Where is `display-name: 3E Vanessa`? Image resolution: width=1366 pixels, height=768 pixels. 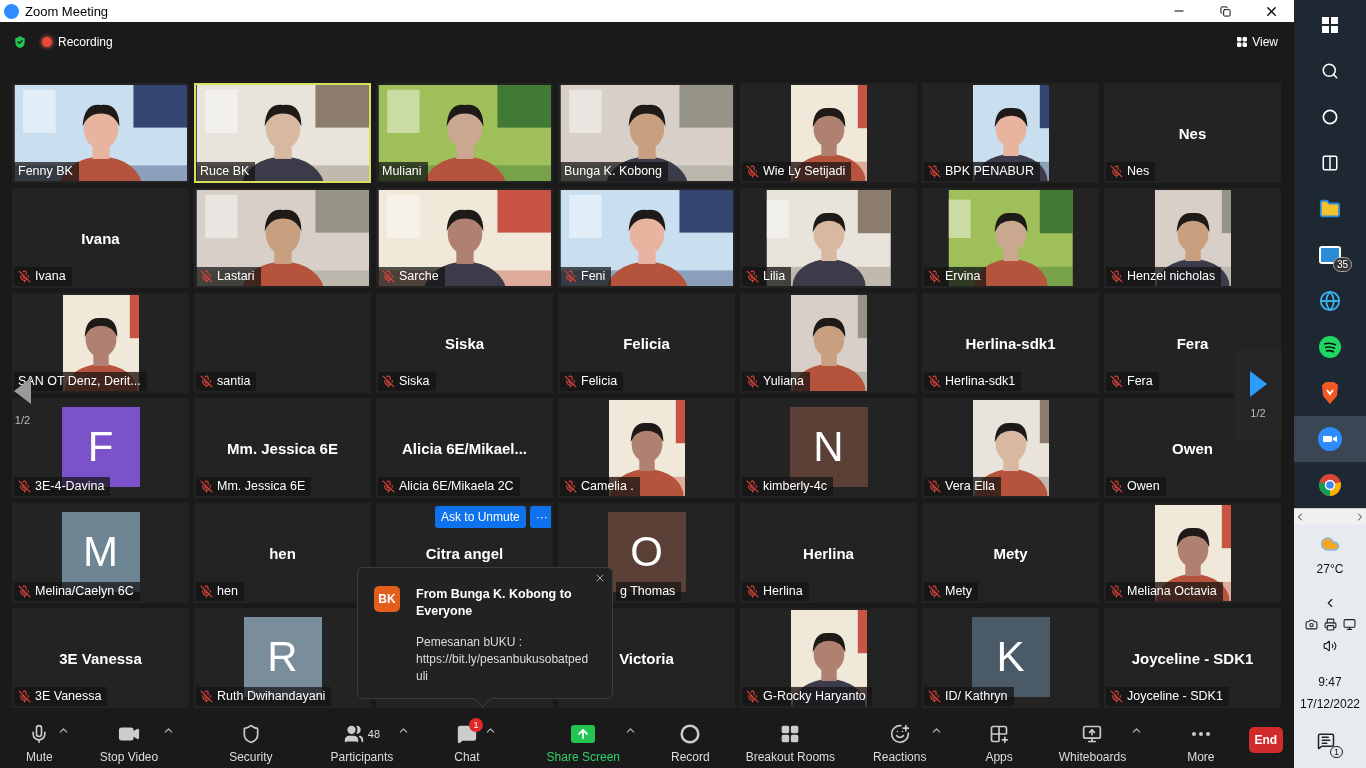 display-name: 3E Vanessa is located at coordinates (100, 658).